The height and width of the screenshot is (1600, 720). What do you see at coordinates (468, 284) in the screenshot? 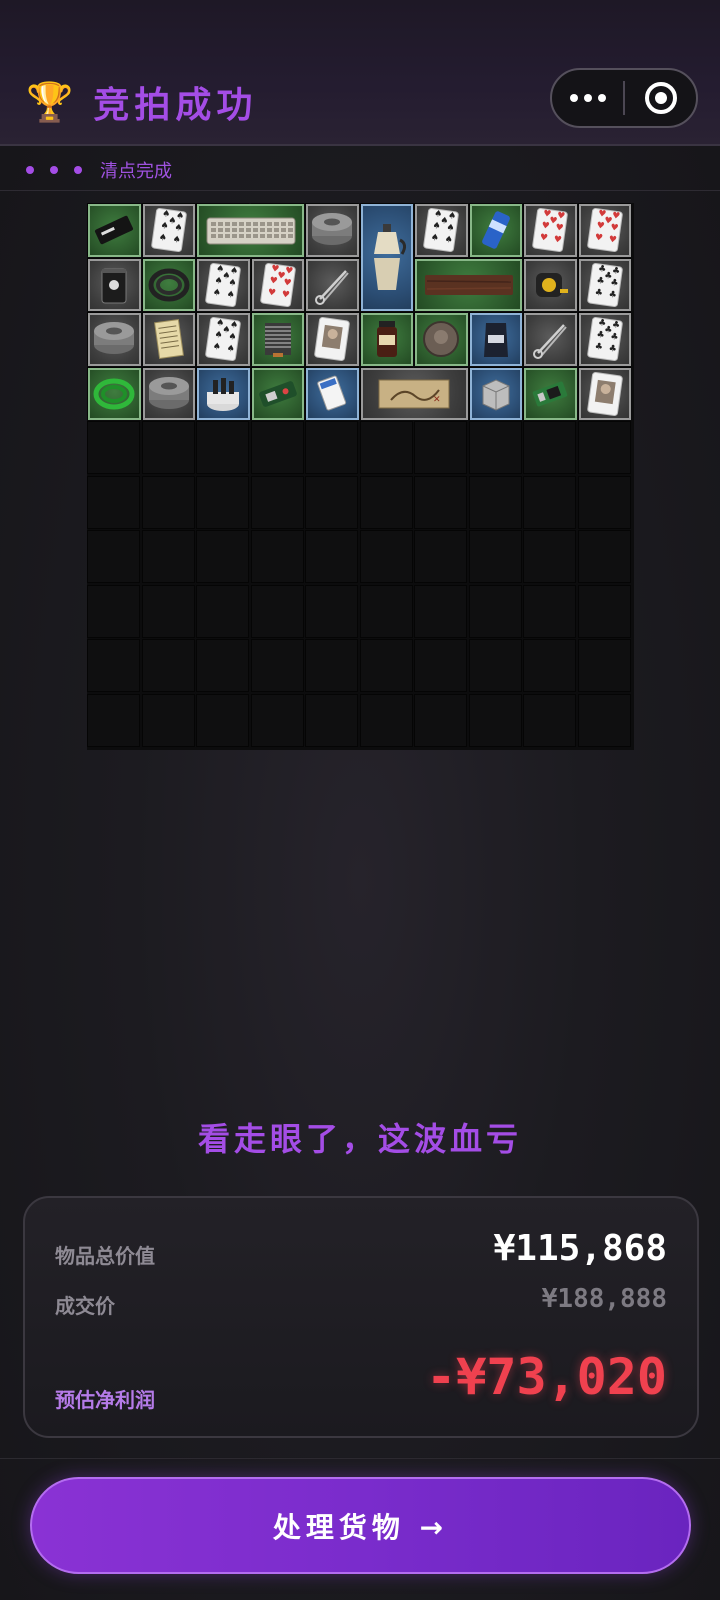
I see `wooden-plank-item` at bounding box center [468, 284].